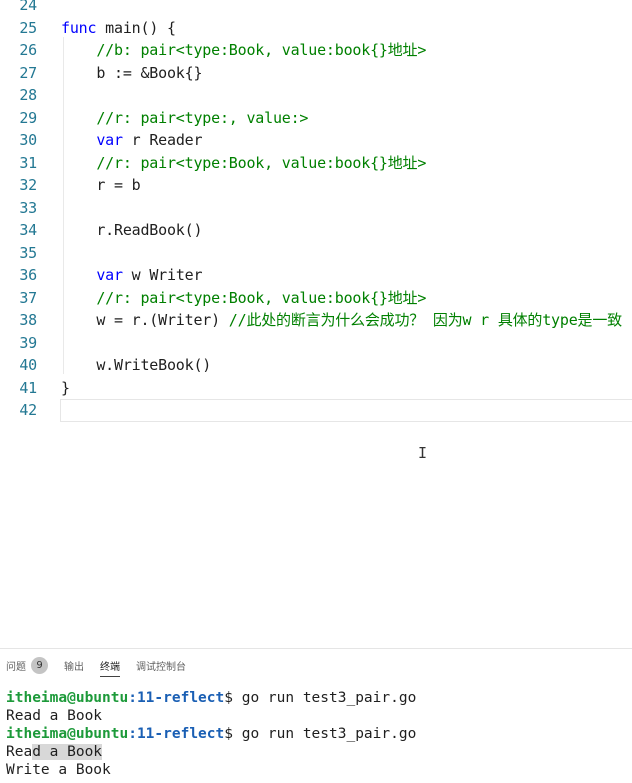 Image resolution: width=632 pixels, height=783 pixels. I want to click on line-number: 24, so click(28, 7).